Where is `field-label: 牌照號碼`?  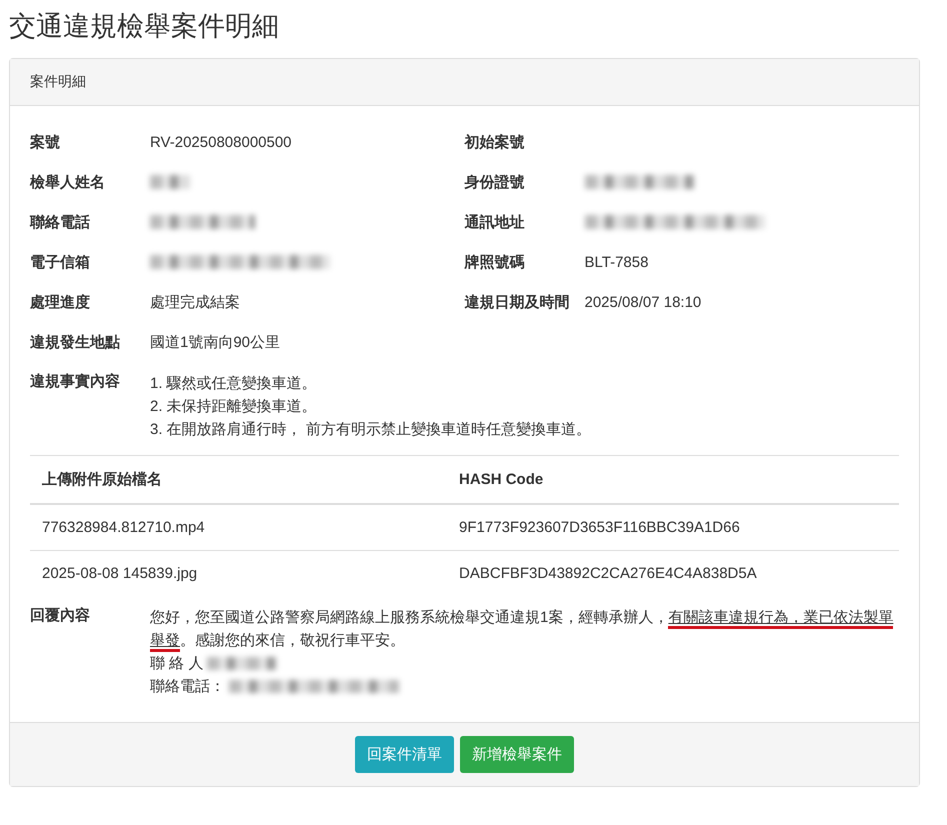
field-label: 牌照號碼 is located at coordinates (495, 262).